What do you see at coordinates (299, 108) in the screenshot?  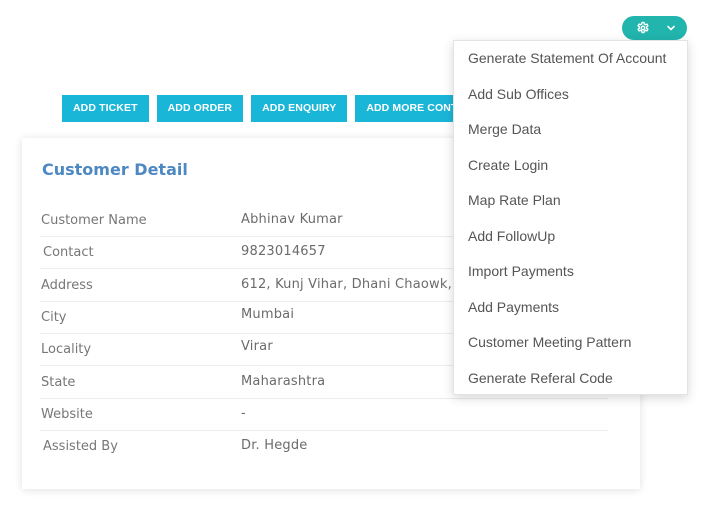 I see `add-enquiry-button: ADD ENQUIRY` at bounding box center [299, 108].